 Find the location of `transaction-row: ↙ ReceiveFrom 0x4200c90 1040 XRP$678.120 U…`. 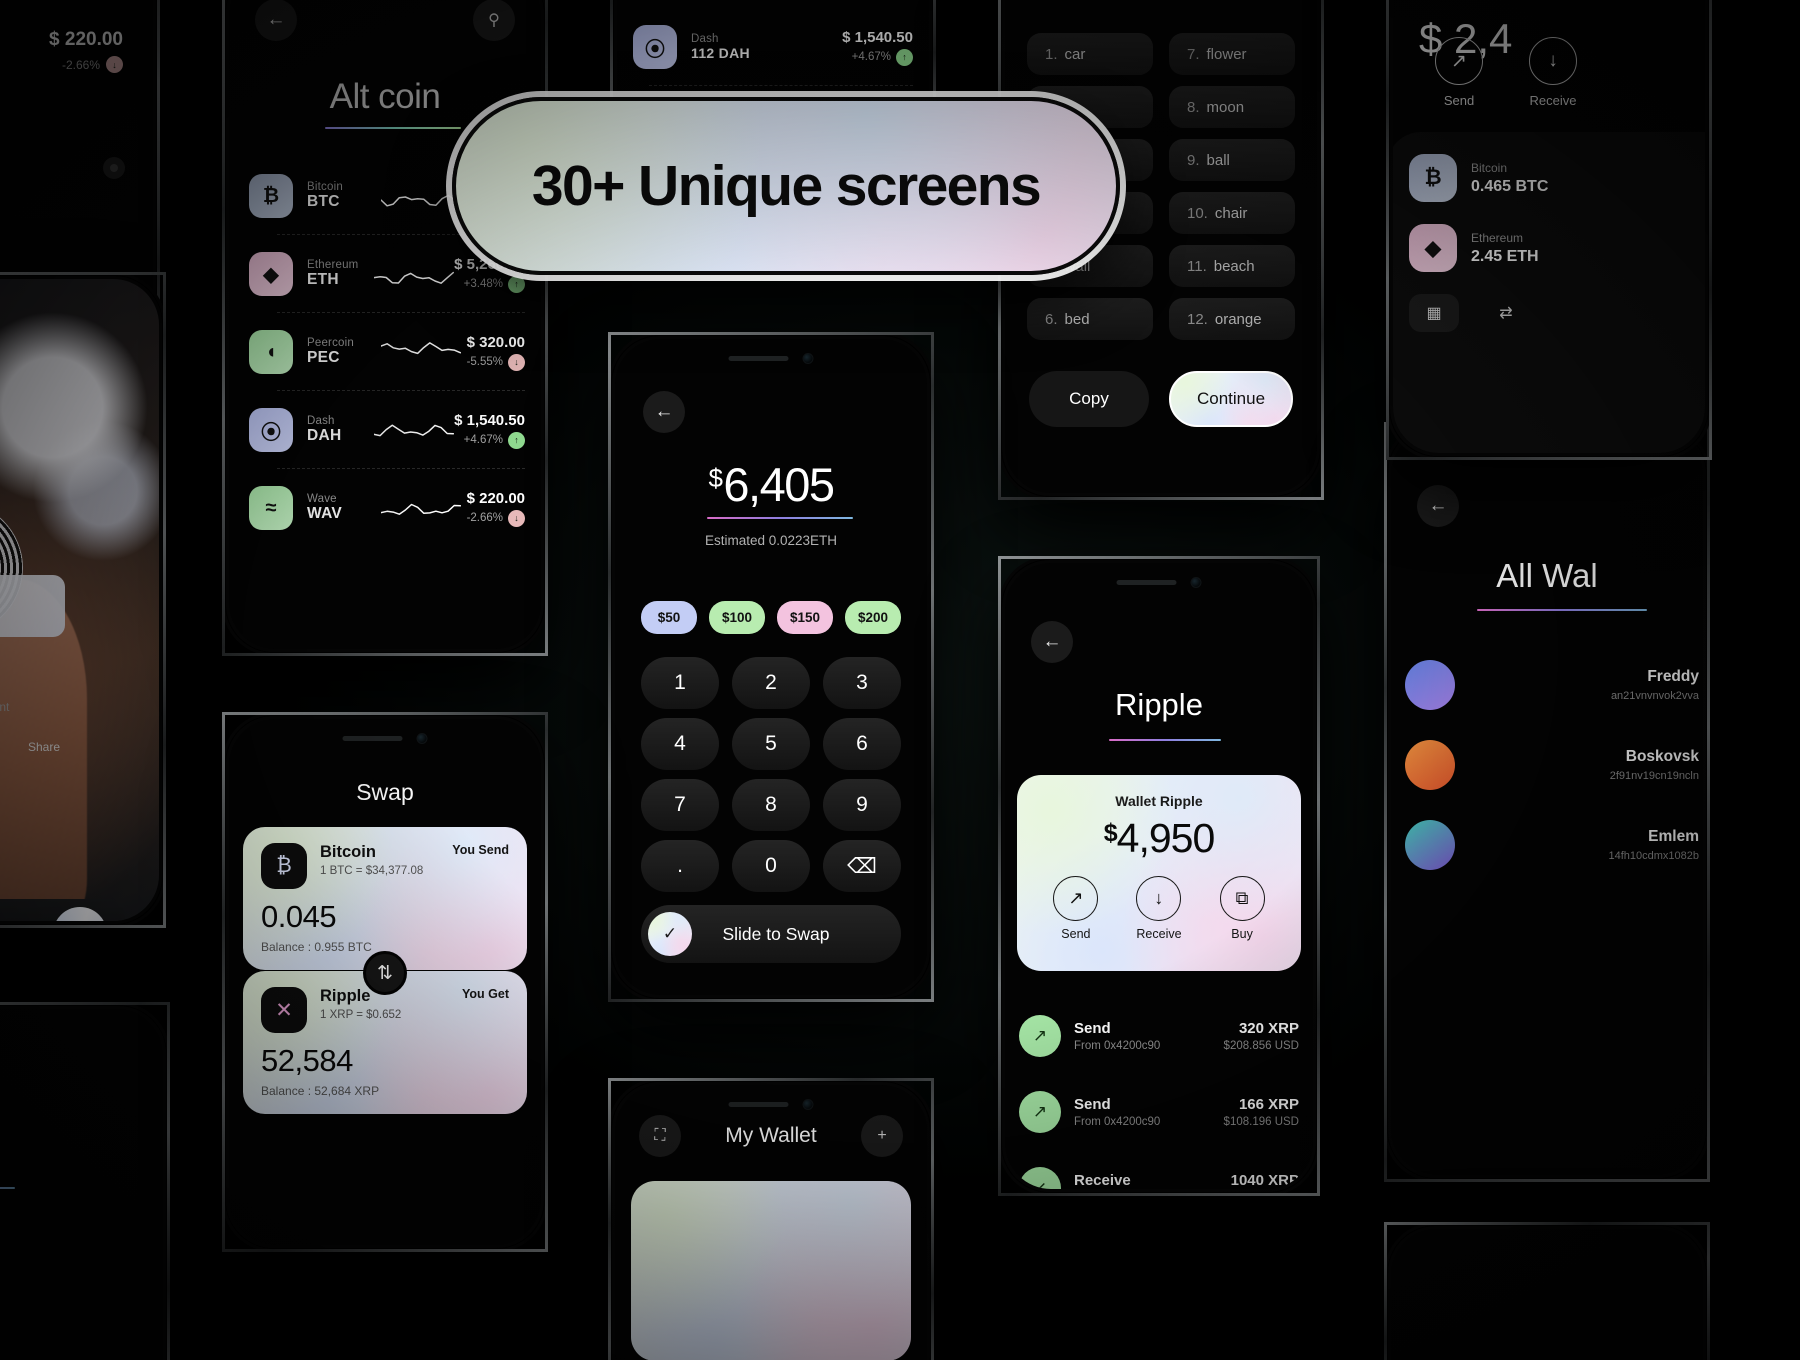

transaction-row: ↙ ReceiveFrom 0x4200c90 1040 XRP$678.120 U… is located at coordinates (1159, 1170).